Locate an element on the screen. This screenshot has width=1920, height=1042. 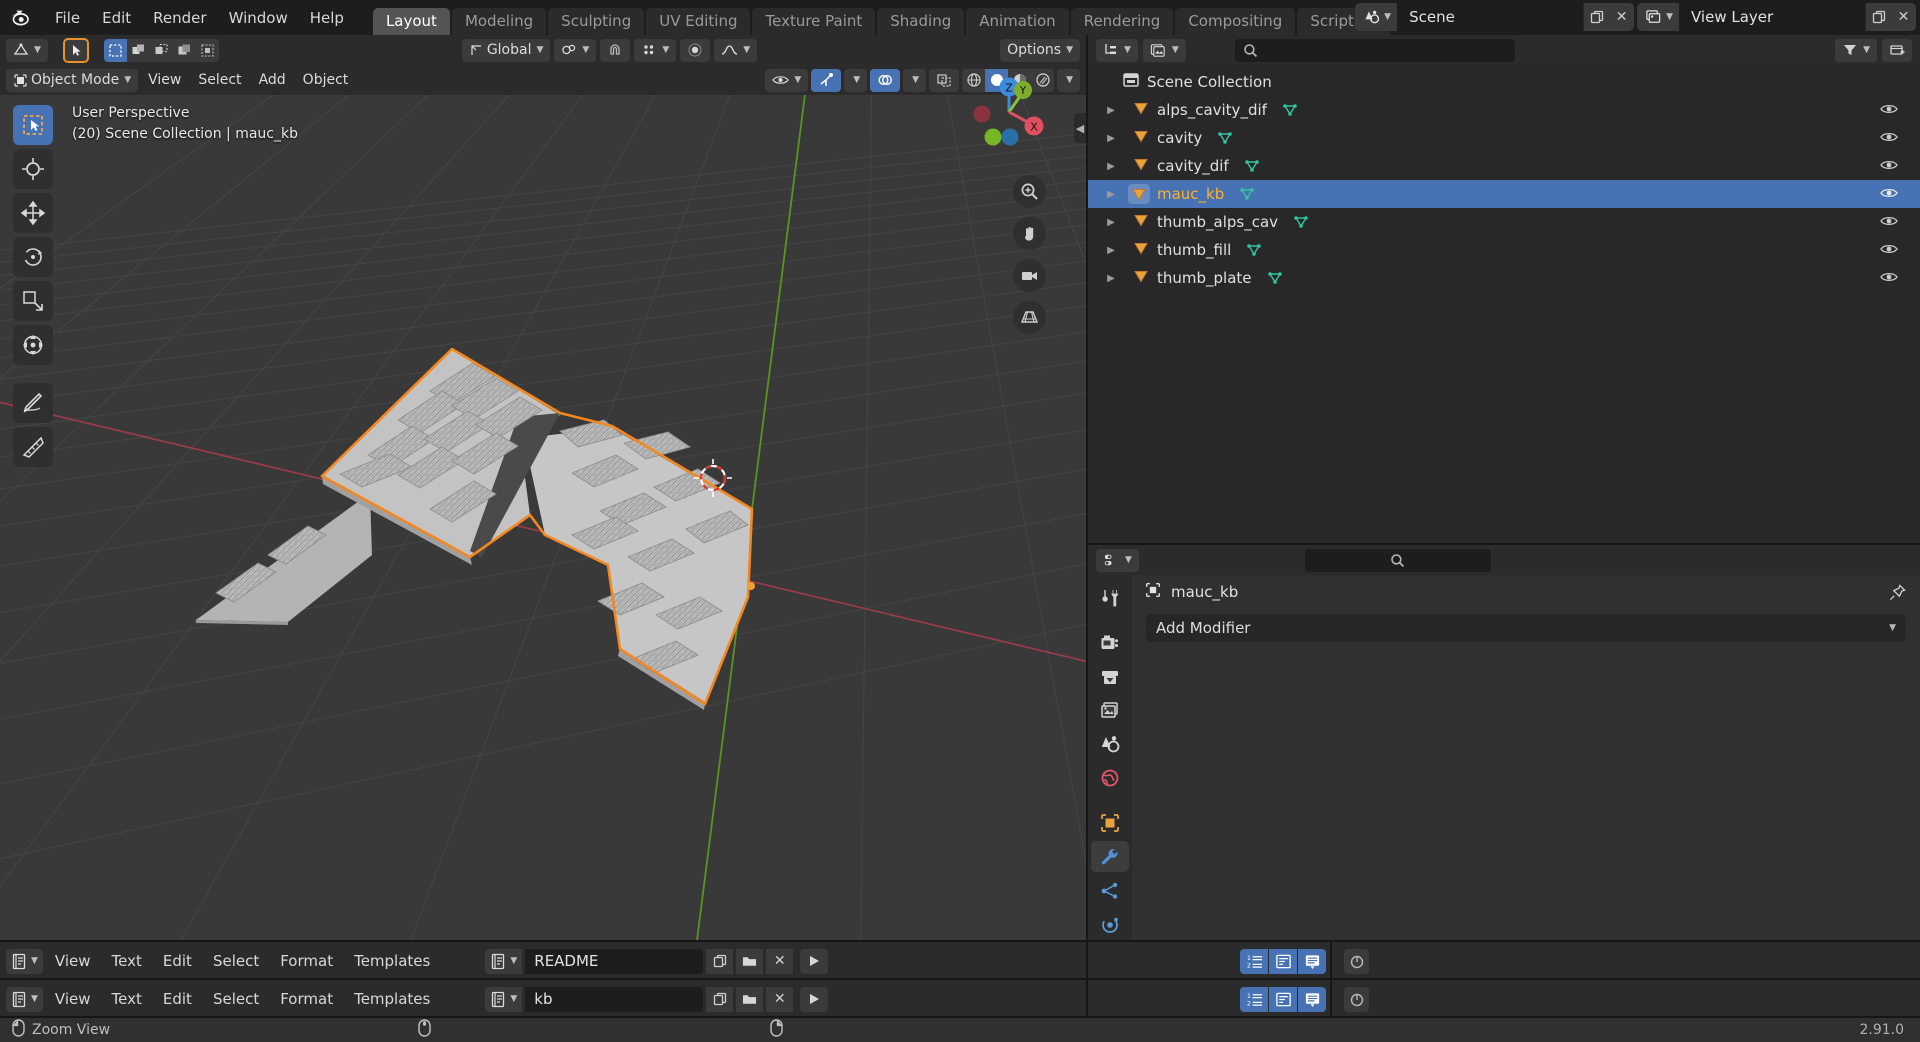
view-layer-remove-button: ✕ is located at coordinates (1903, 17).